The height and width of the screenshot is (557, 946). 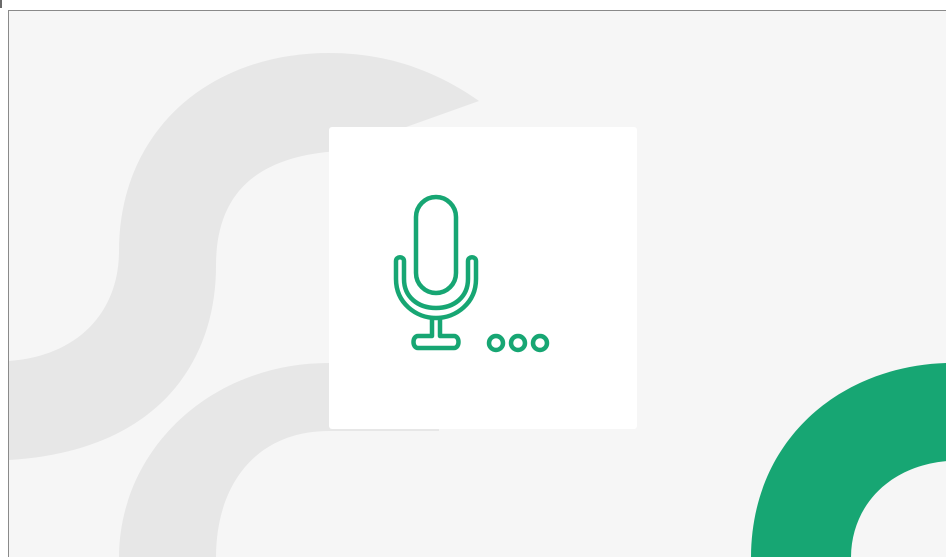 I want to click on green-ring, so click(x=848, y=460).